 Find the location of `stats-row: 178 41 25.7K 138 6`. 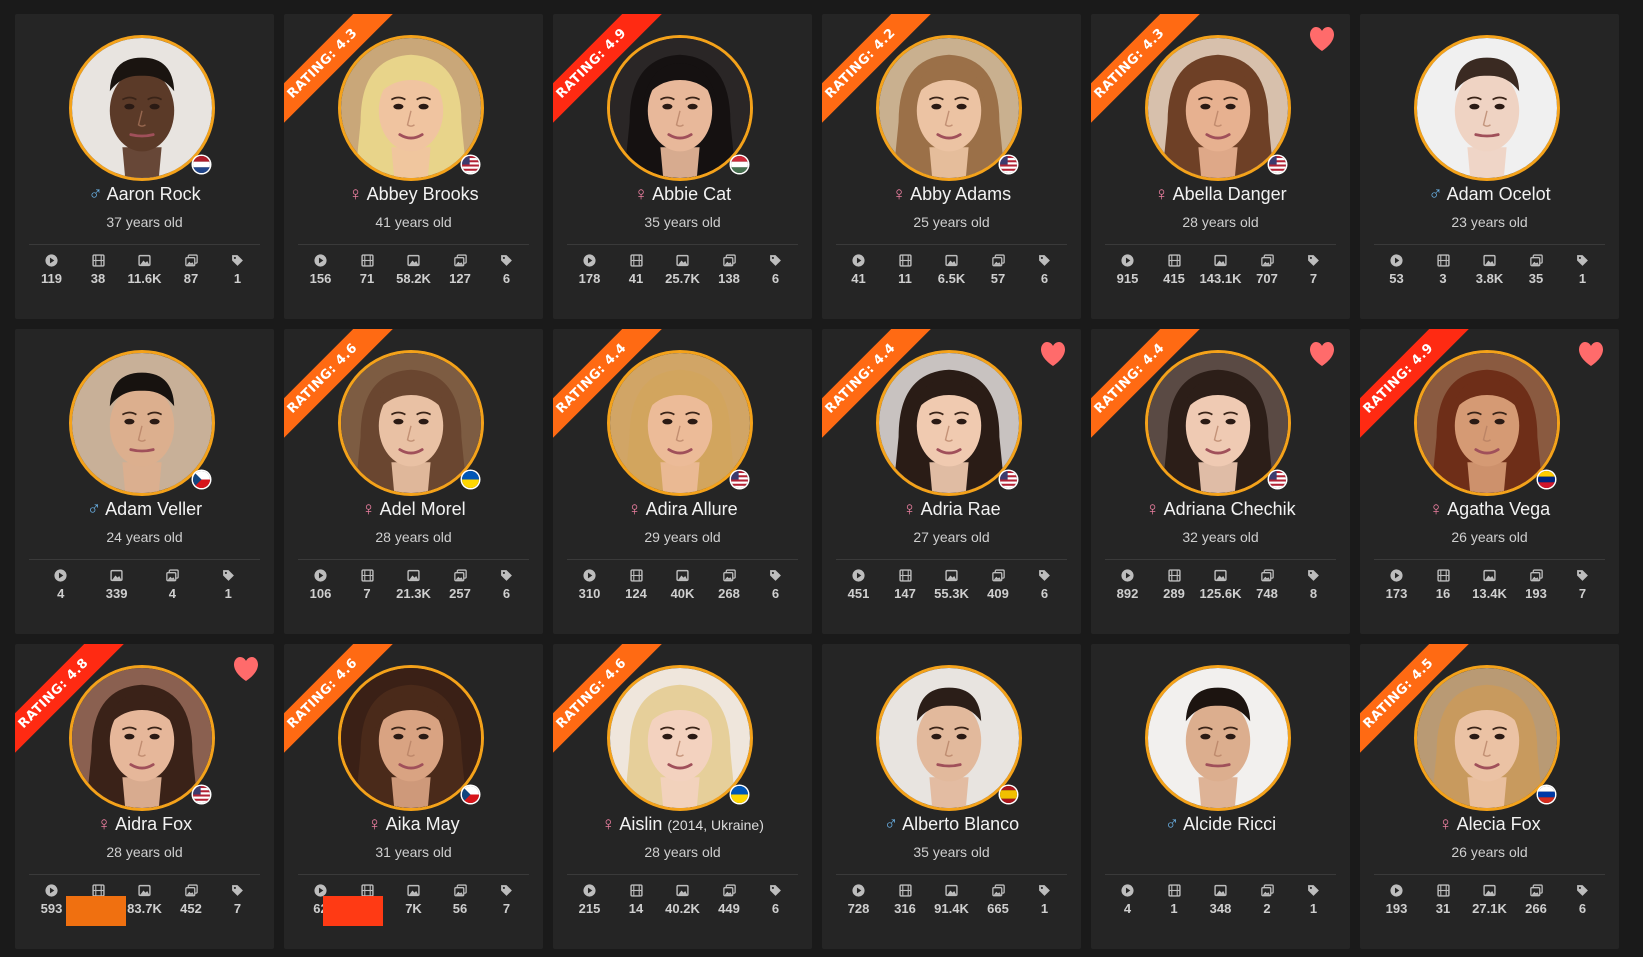

stats-row: 178 41 25.7K 138 6 is located at coordinates (682, 270).